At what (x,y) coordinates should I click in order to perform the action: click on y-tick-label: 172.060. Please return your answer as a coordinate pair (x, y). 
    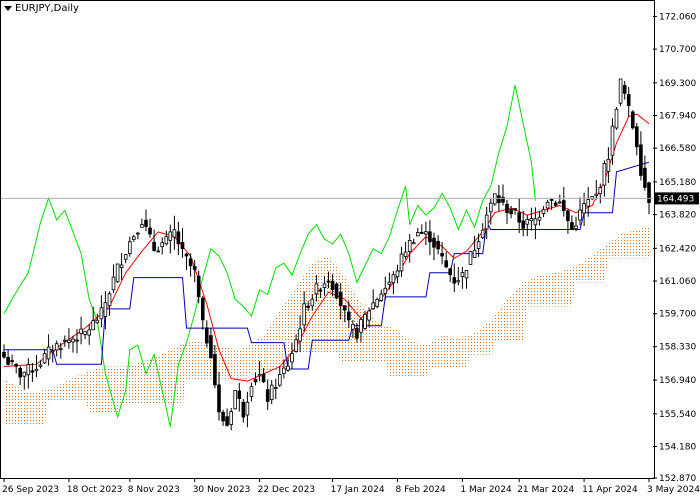
    Looking at the image, I should click on (677, 17).